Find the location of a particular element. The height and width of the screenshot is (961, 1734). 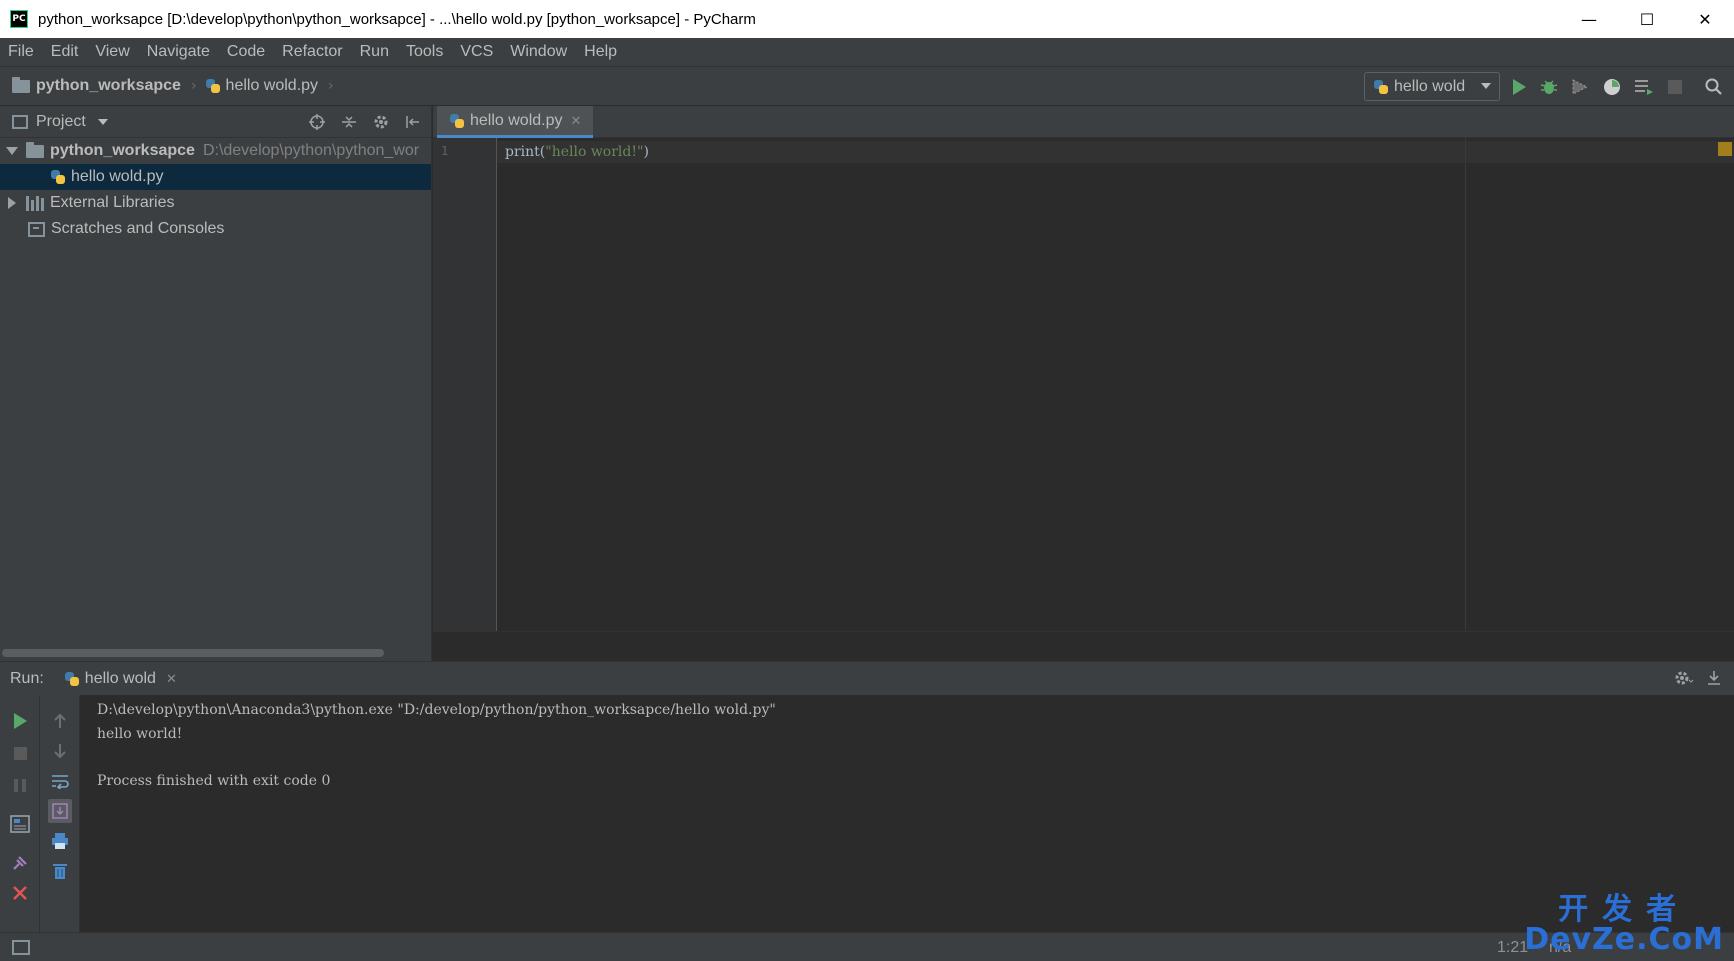

code-function: print( is located at coordinates (525, 152).